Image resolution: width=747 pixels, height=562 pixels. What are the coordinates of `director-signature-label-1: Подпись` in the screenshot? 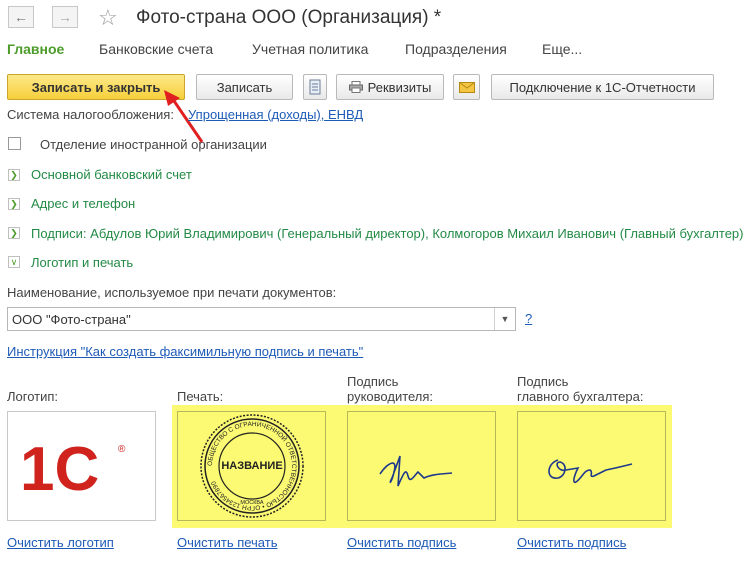 It's located at (373, 381).